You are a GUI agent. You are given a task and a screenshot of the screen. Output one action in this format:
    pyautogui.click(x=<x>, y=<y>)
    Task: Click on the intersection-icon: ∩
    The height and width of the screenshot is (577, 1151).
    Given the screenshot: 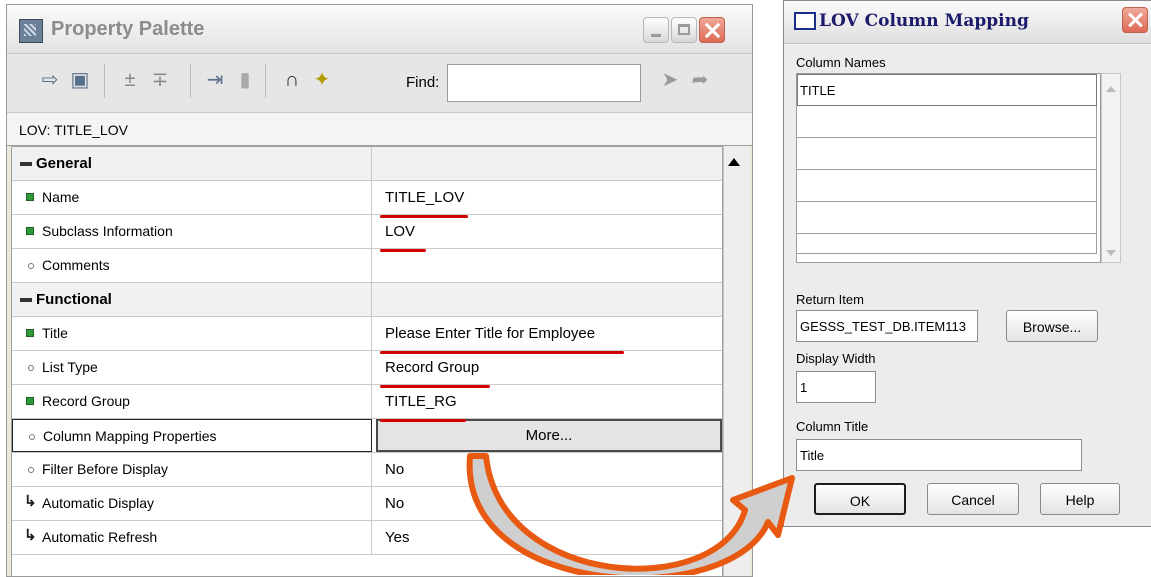 What is the action you would take?
    pyautogui.click(x=292, y=80)
    